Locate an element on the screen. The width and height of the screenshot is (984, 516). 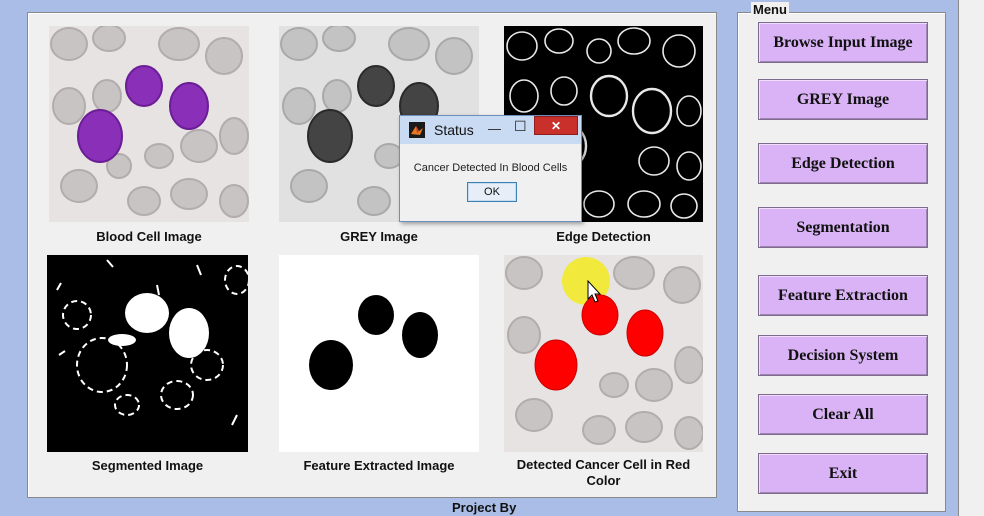
minimize-icon: — is located at coordinates (494, 128).